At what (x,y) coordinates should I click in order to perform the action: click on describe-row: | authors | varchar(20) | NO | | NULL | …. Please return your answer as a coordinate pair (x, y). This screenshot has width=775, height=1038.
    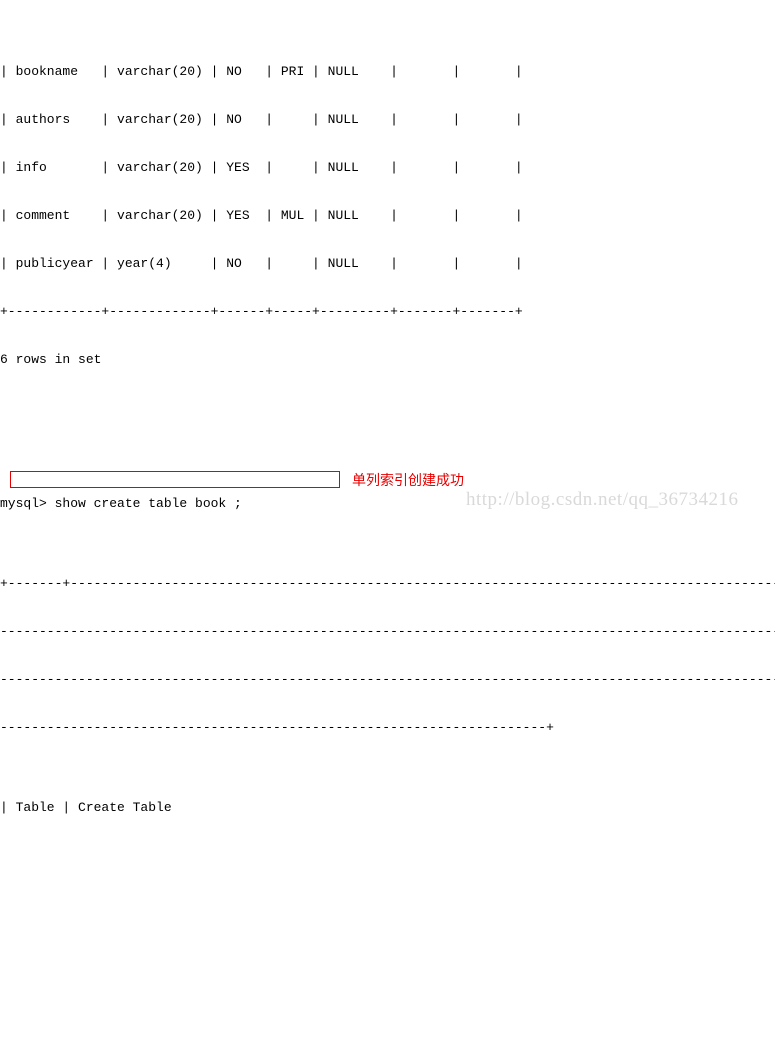
    Looking at the image, I should click on (261, 119).